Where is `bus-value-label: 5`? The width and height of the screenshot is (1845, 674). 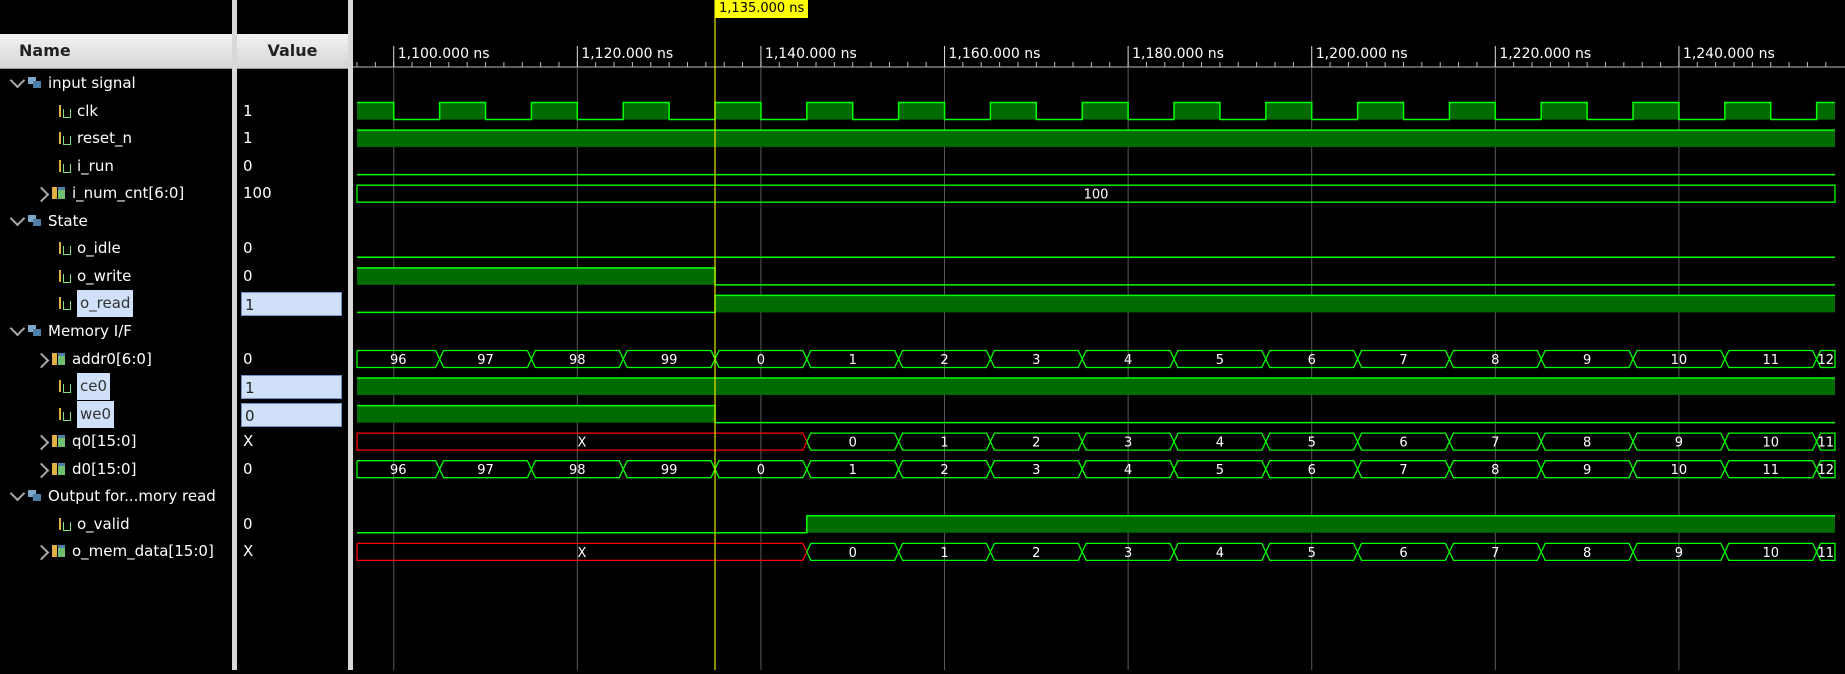 bus-value-label: 5 is located at coordinates (1220, 360).